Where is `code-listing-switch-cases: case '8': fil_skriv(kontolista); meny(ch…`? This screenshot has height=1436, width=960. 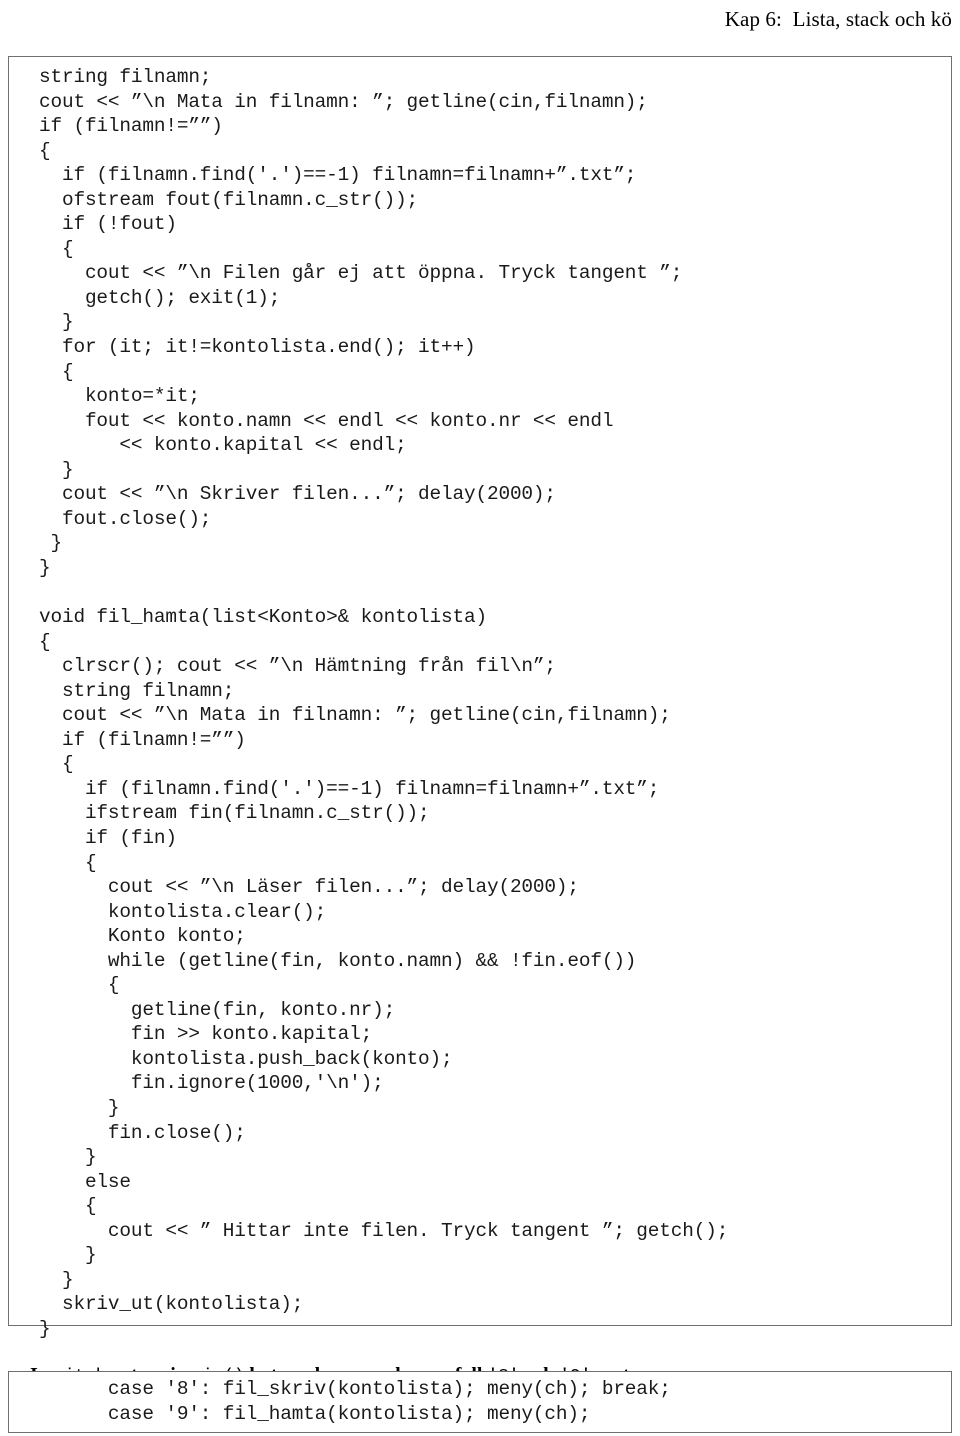 code-listing-switch-cases: case '8': fil_skriv(kontolista); meny(ch… is located at coordinates (389, 1401).